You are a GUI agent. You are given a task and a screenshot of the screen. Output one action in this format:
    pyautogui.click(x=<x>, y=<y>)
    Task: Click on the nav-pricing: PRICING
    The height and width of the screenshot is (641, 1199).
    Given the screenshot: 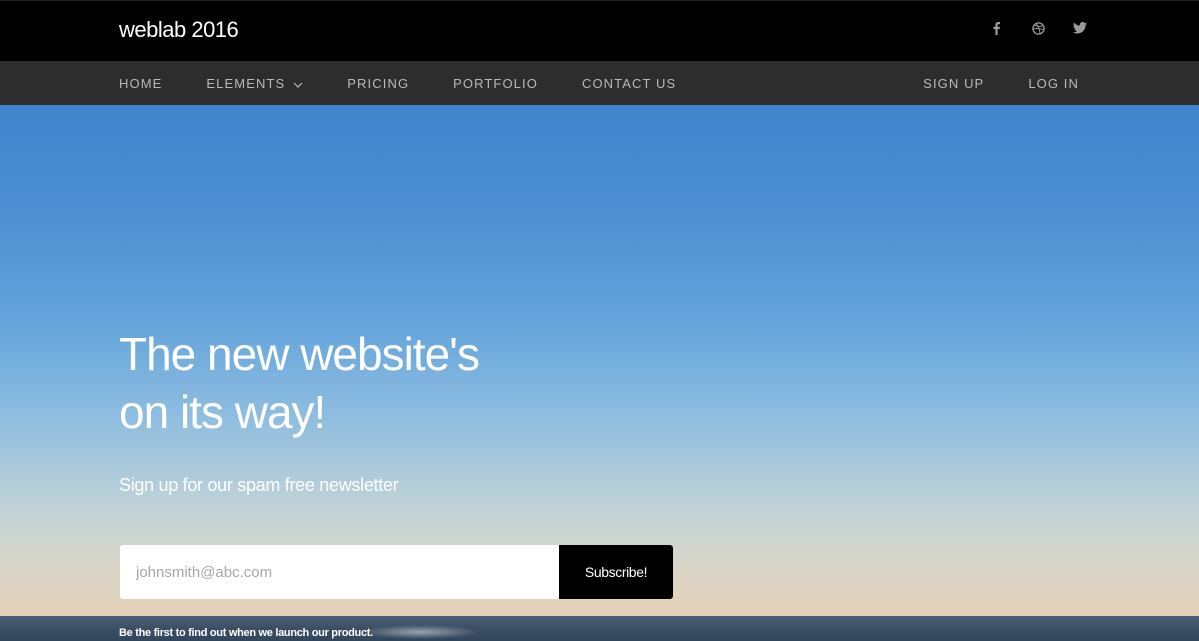 What is the action you would take?
    pyautogui.click(x=378, y=83)
    